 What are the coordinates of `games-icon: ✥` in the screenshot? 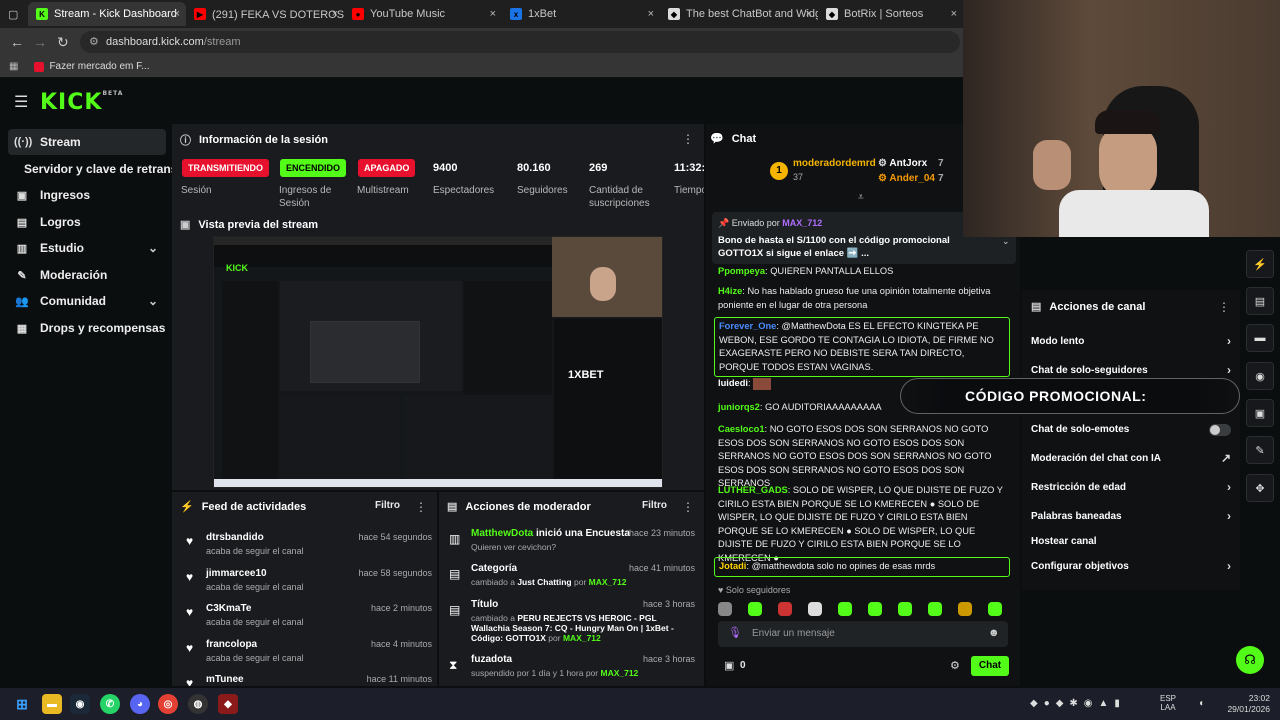 It's located at (1260, 488).